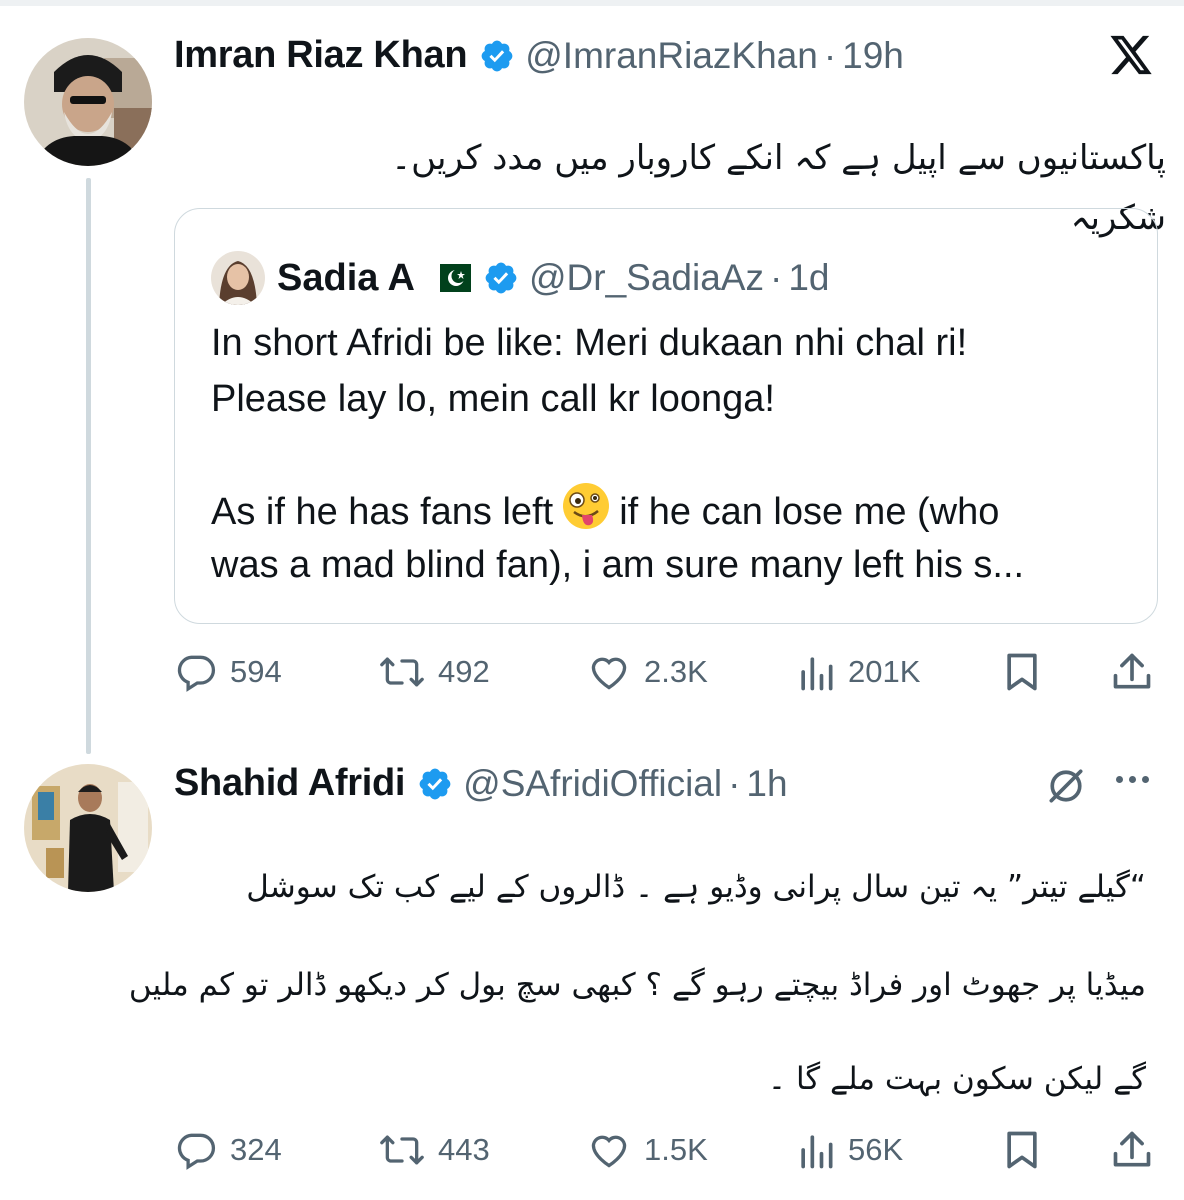  I want to click on post-header: Shahid Afridi @SAfridiOfficial · 1h, so click(481, 783).